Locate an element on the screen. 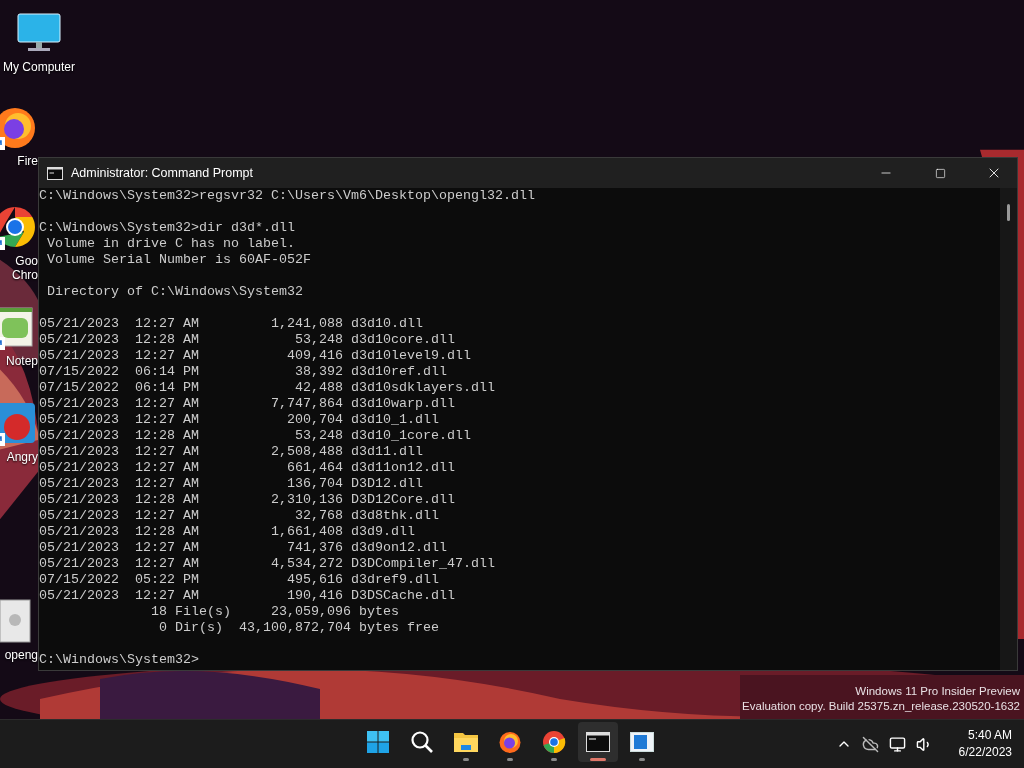 This screenshot has width=1024, height=768. console-line: 0 Dir(s) 43,100,872,704 bytes free is located at coordinates (298, 628).